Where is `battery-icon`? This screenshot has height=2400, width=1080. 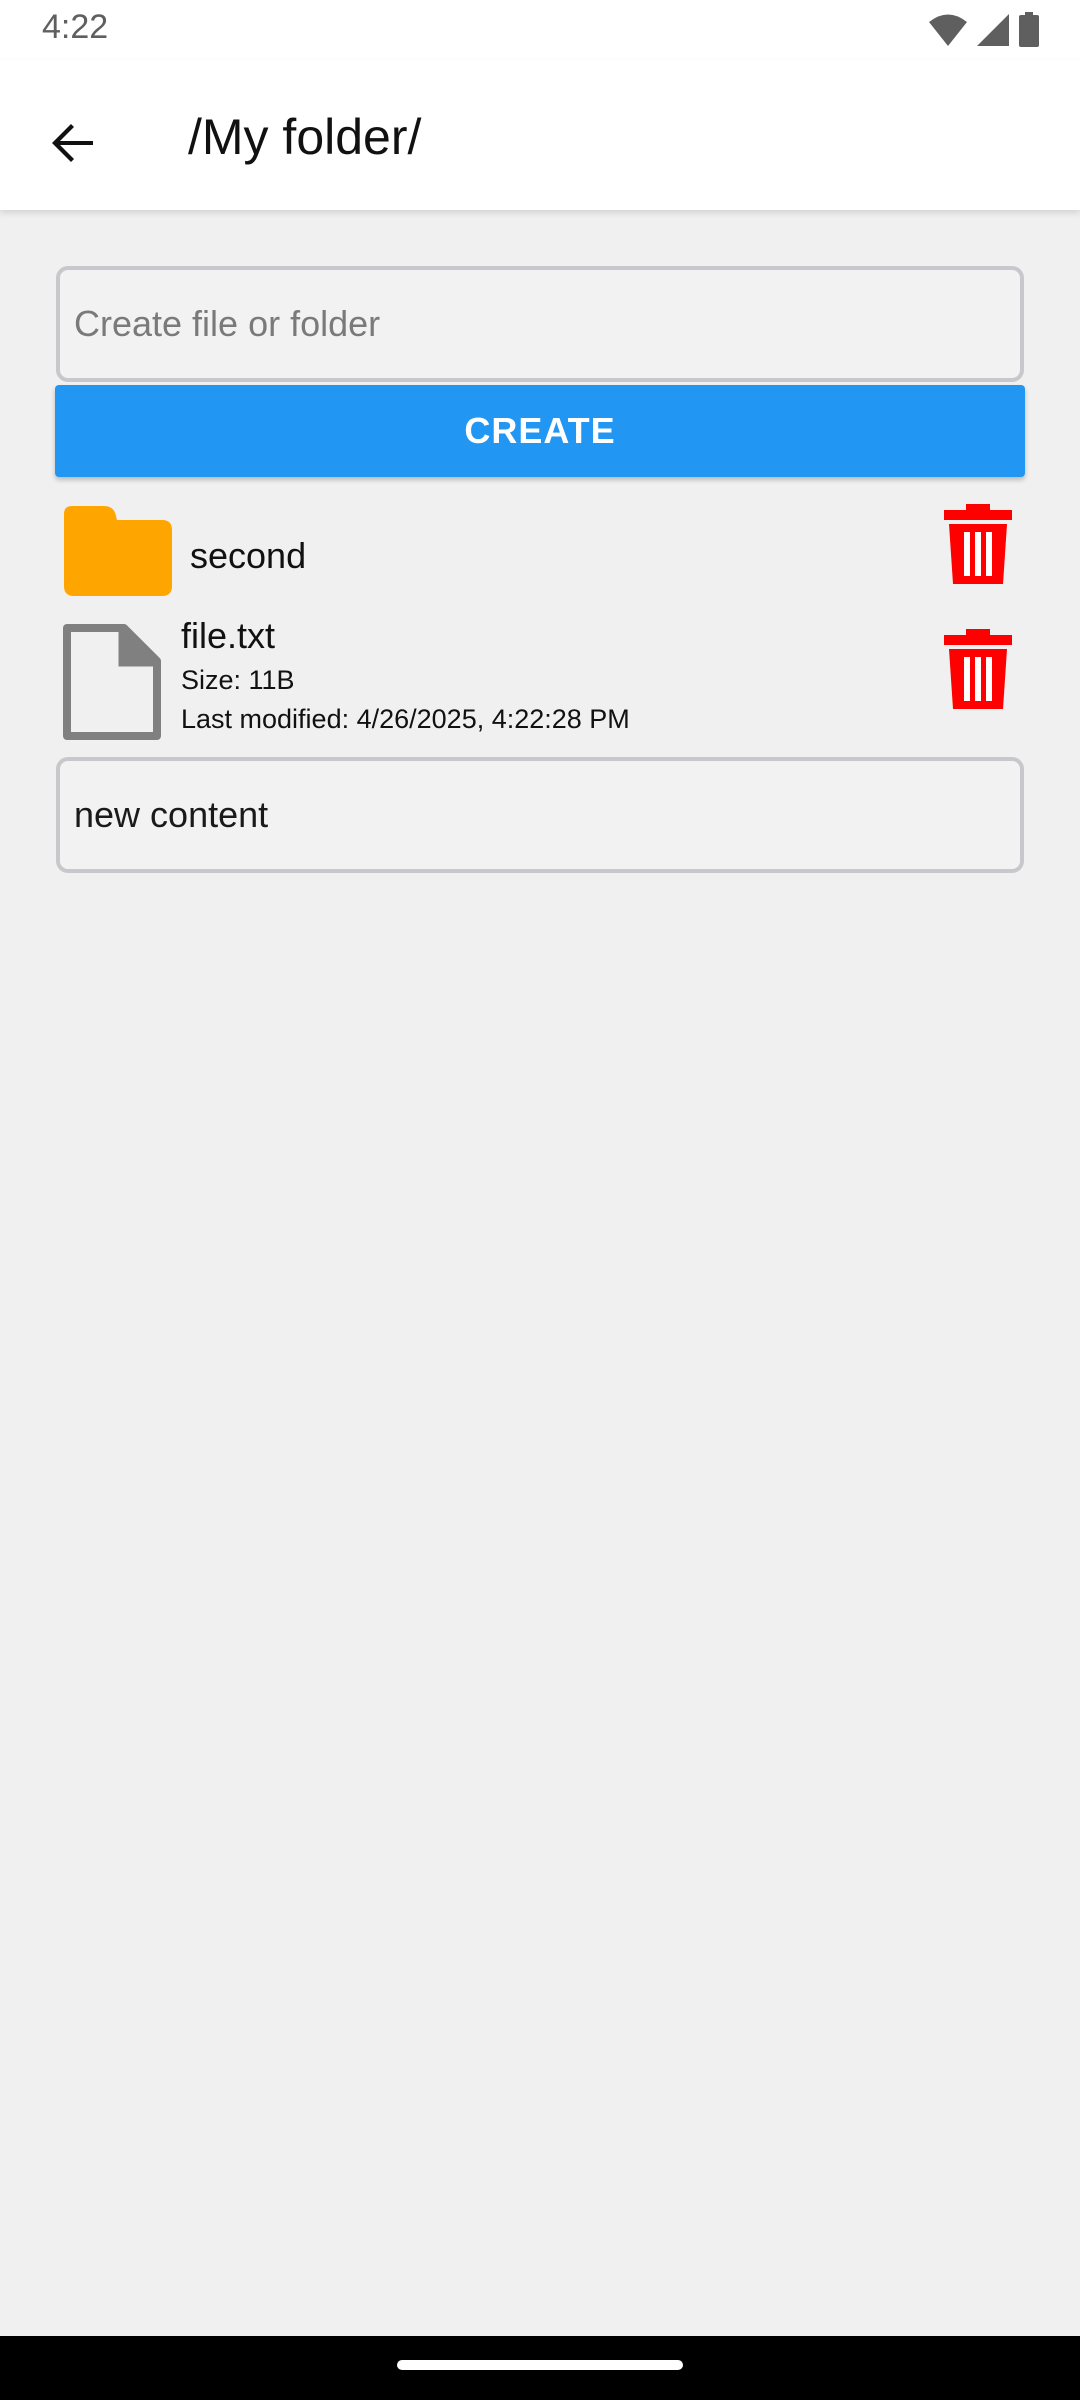
battery-icon is located at coordinates (1029, 29).